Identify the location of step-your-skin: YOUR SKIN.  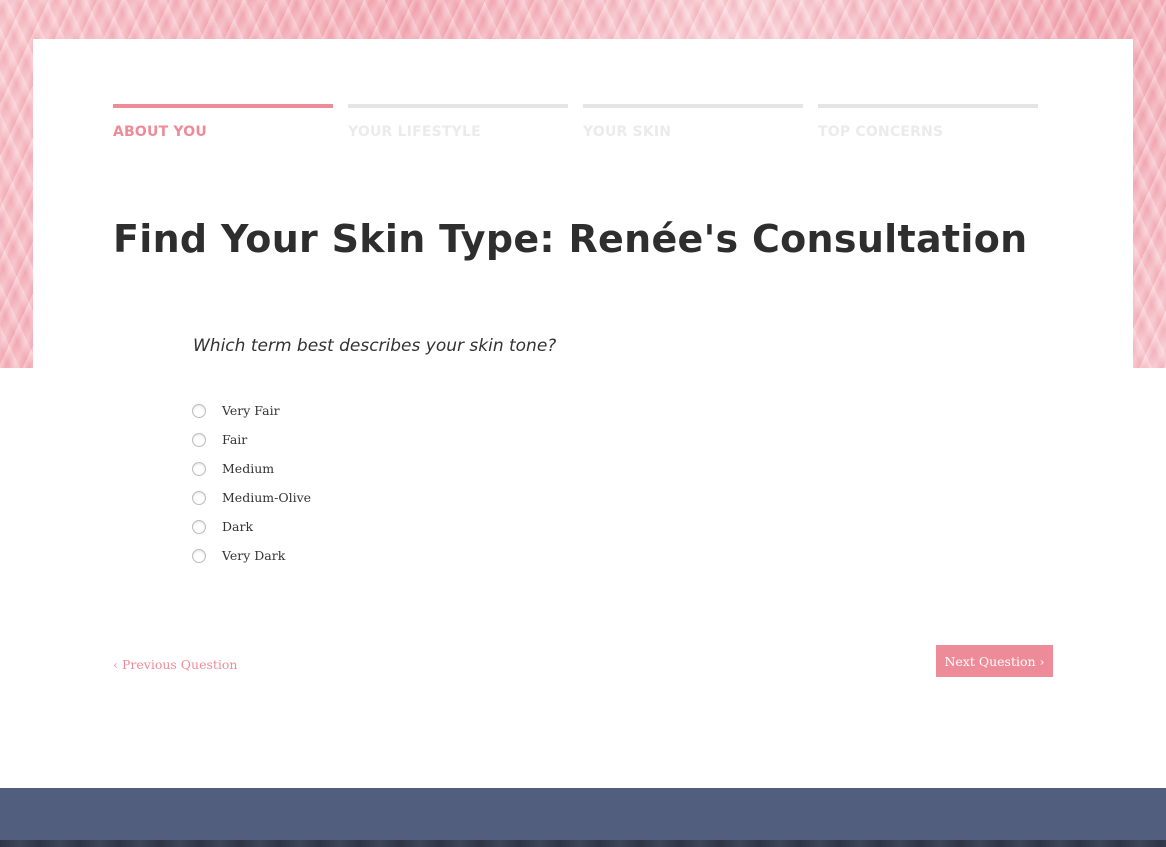
(693, 124).